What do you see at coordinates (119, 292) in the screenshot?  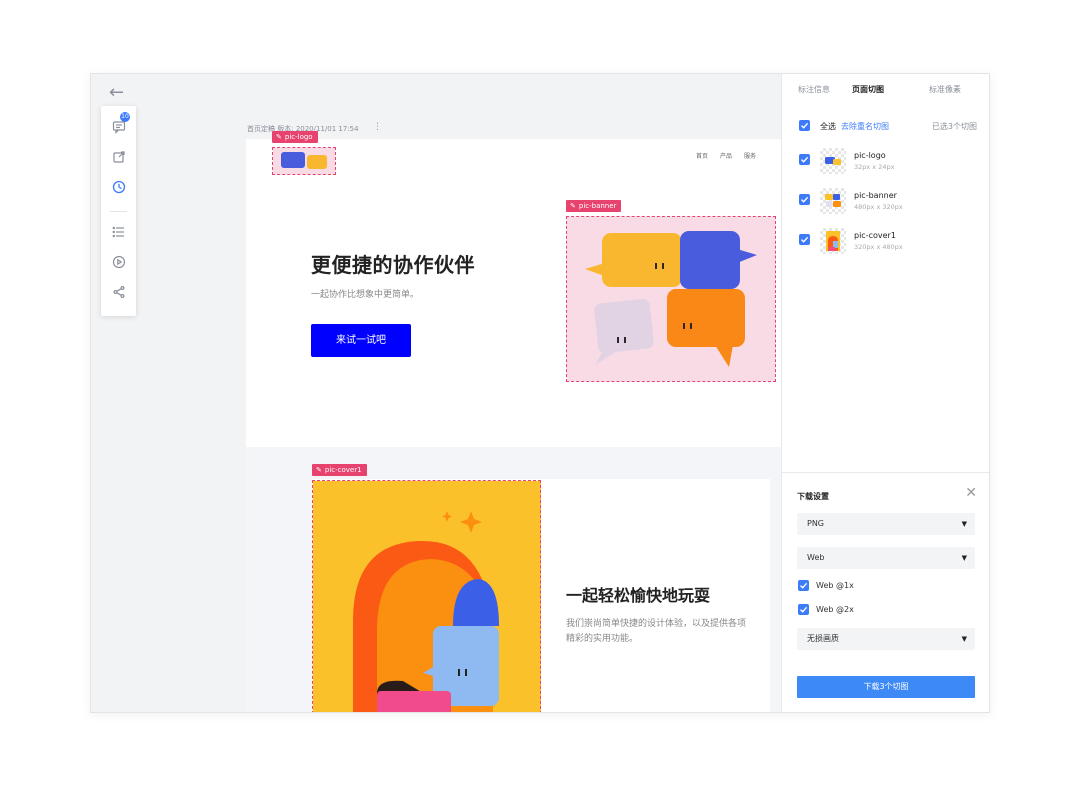 I see `share-icon` at bounding box center [119, 292].